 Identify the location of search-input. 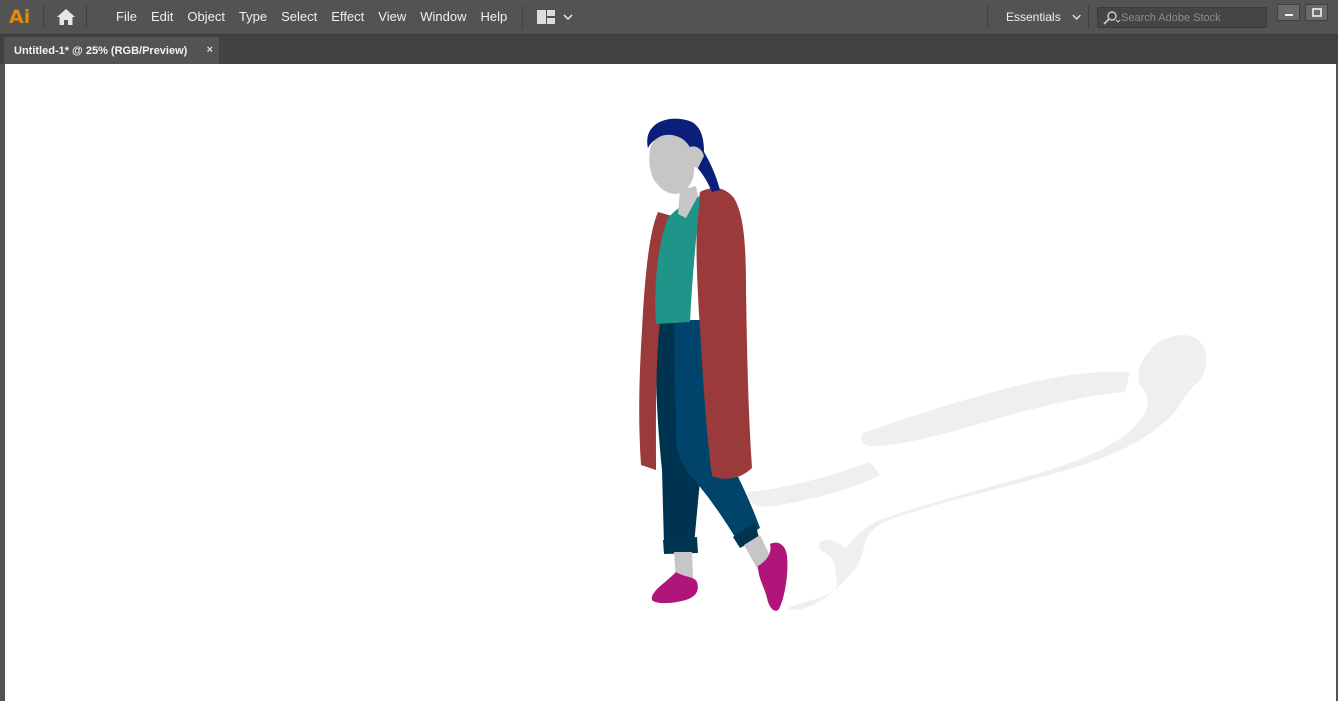
(1191, 17).